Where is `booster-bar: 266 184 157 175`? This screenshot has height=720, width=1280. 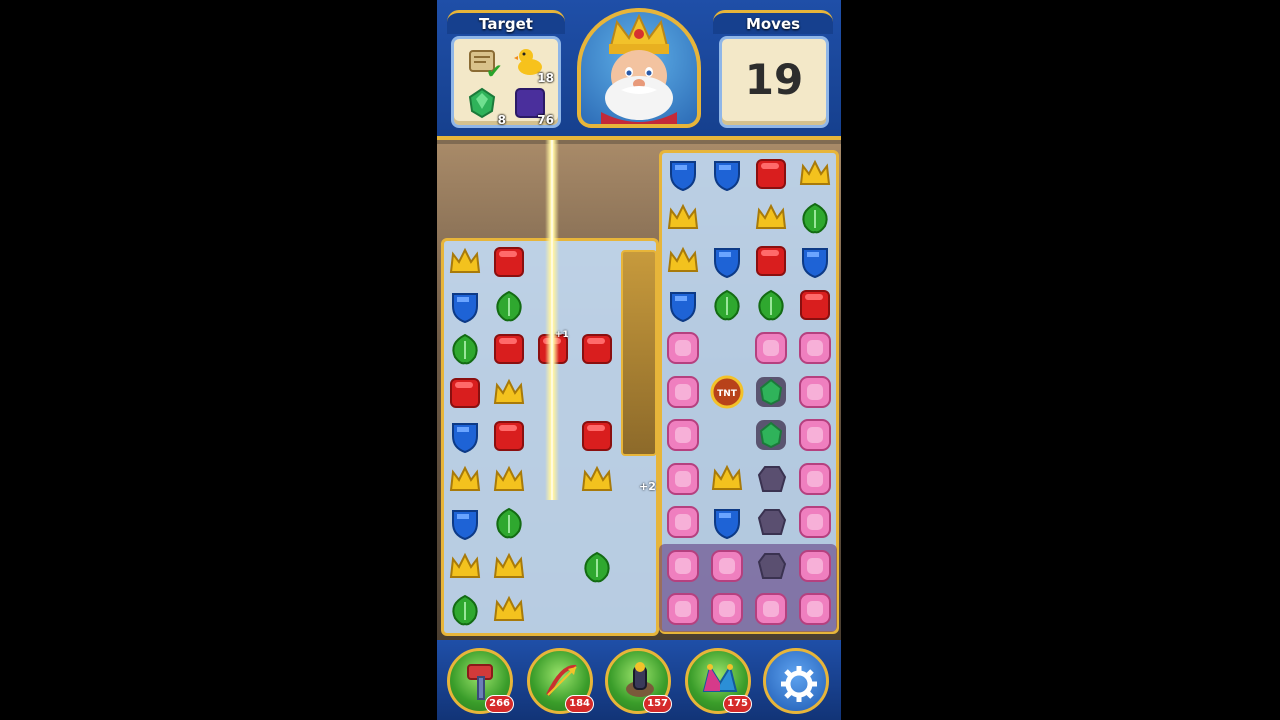 booster-bar: 266 184 157 175 is located at coordinates (639, 680).